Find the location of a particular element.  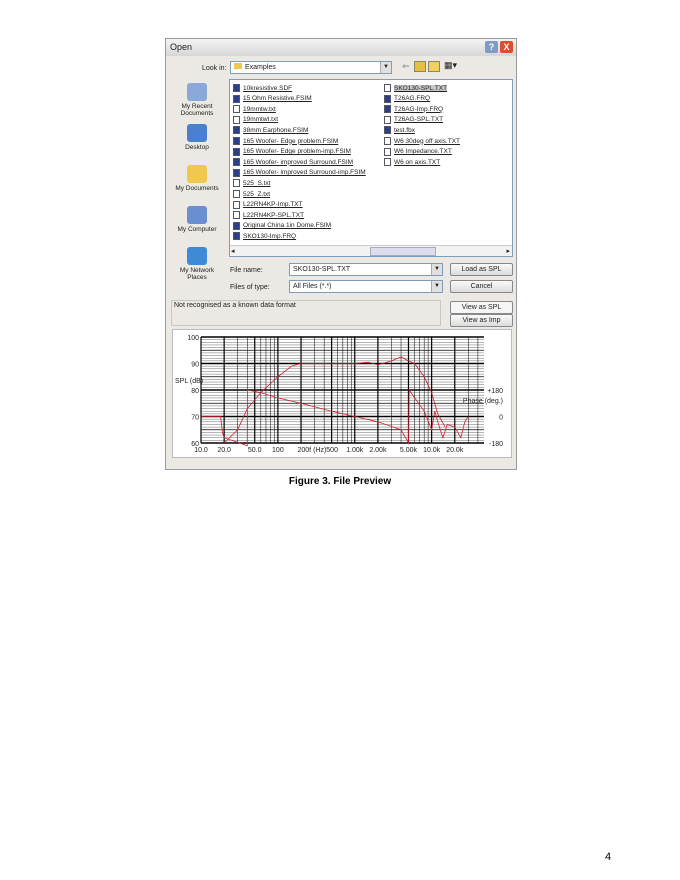

file-item: 525_Z.txt is located at coordinates (251, 194).